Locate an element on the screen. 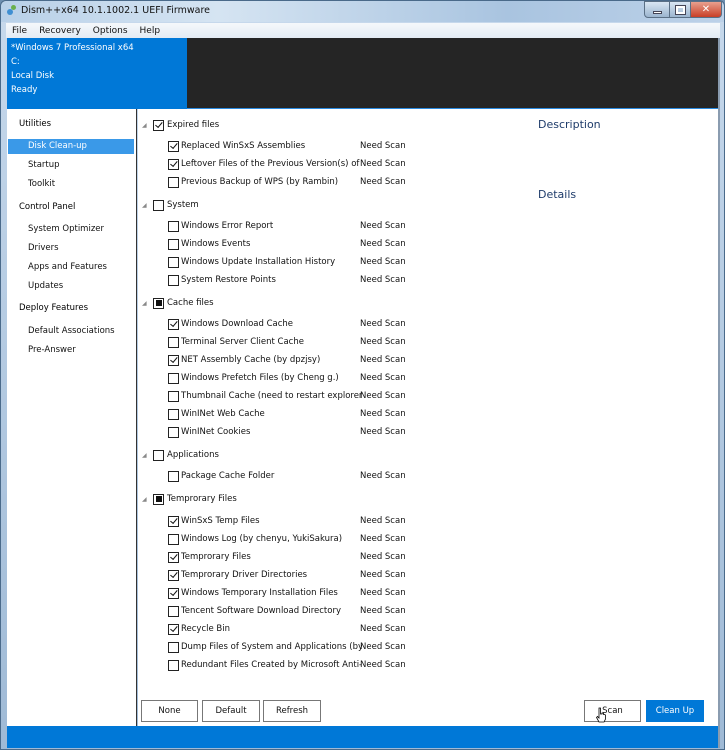  minimize-button is located at coordinates (657, 9).